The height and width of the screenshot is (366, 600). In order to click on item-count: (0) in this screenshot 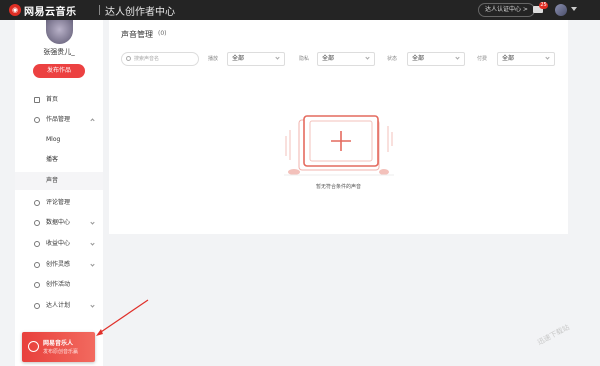, I will do `click(162, 33)`.